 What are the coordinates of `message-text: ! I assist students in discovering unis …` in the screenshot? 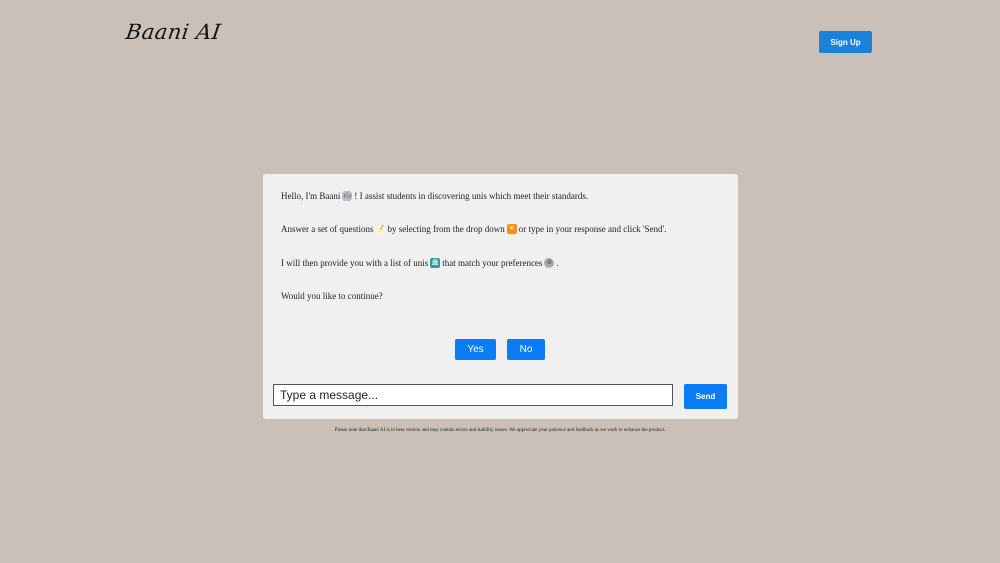 It's located at (471, 196).